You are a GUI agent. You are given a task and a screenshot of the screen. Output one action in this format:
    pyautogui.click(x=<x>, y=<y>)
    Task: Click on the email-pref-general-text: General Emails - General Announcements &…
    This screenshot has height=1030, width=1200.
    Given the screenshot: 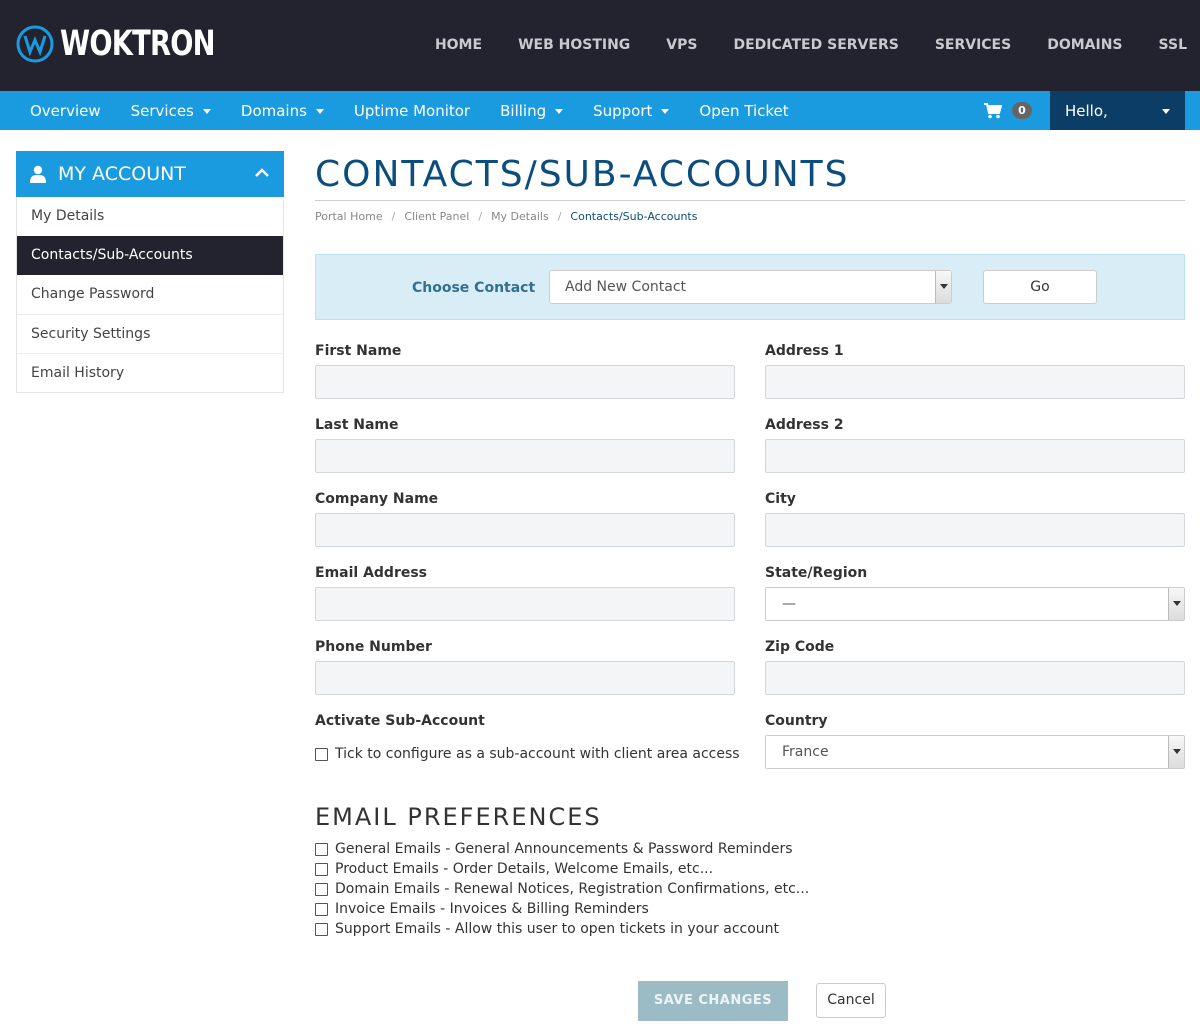 What is the action you would take?
    pyautogui.click(x=564, y=849)
    